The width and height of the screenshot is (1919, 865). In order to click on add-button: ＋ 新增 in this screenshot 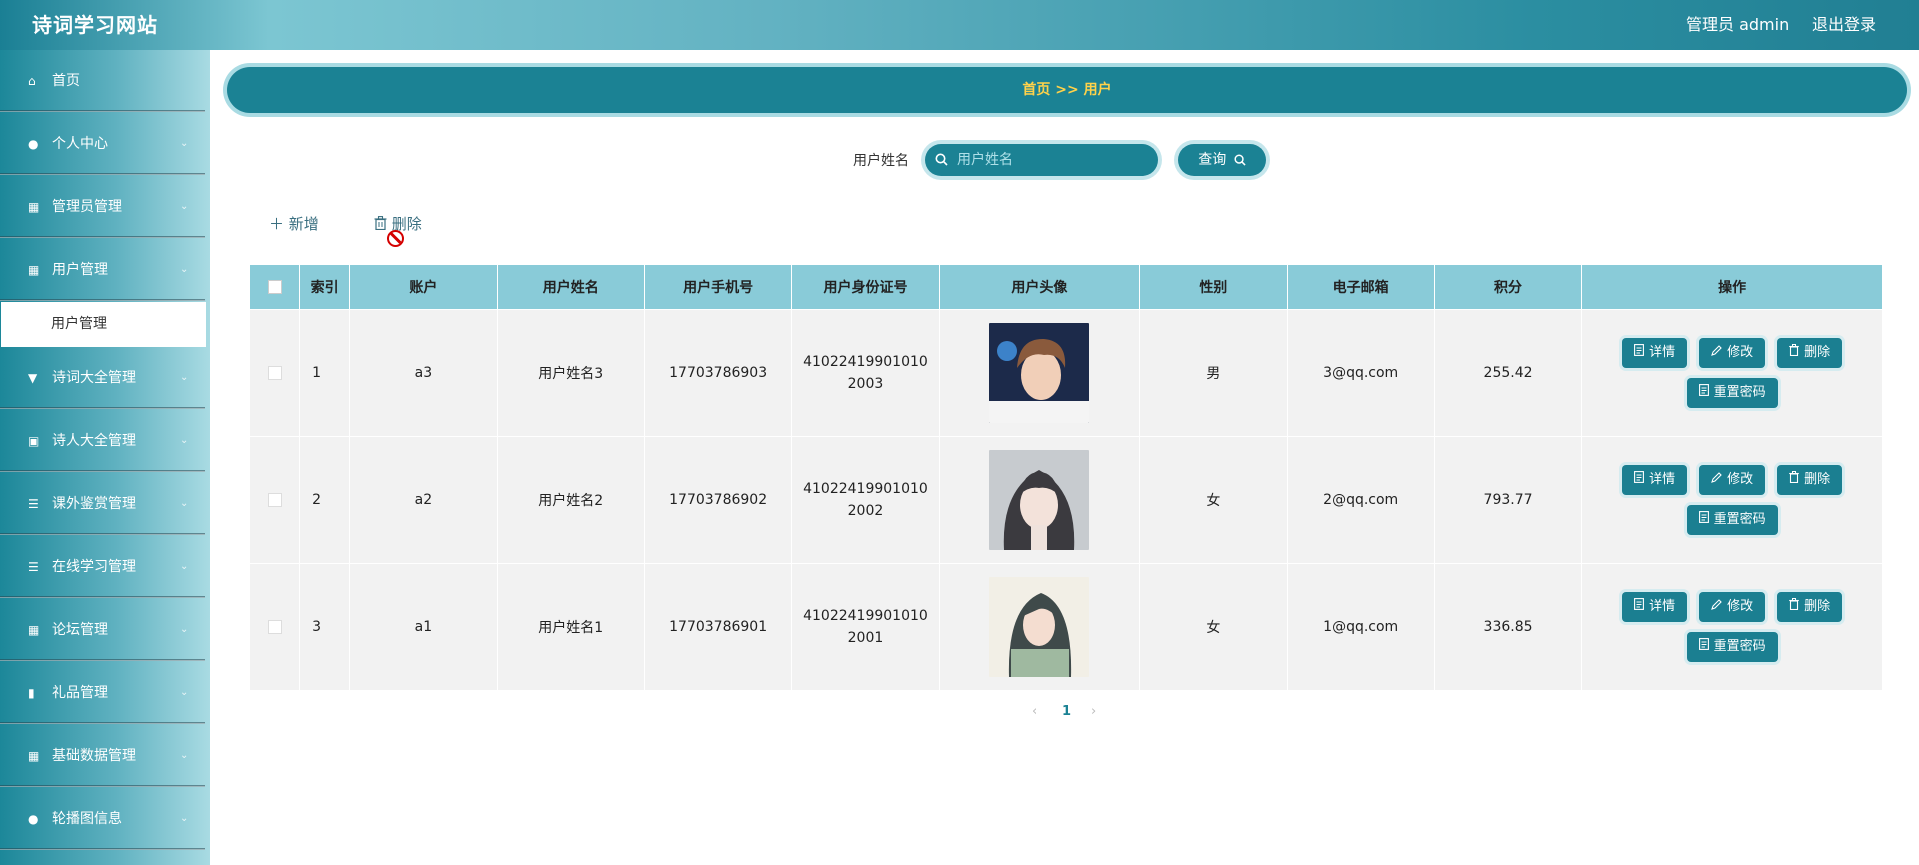, I will do `click(294, 223)`.